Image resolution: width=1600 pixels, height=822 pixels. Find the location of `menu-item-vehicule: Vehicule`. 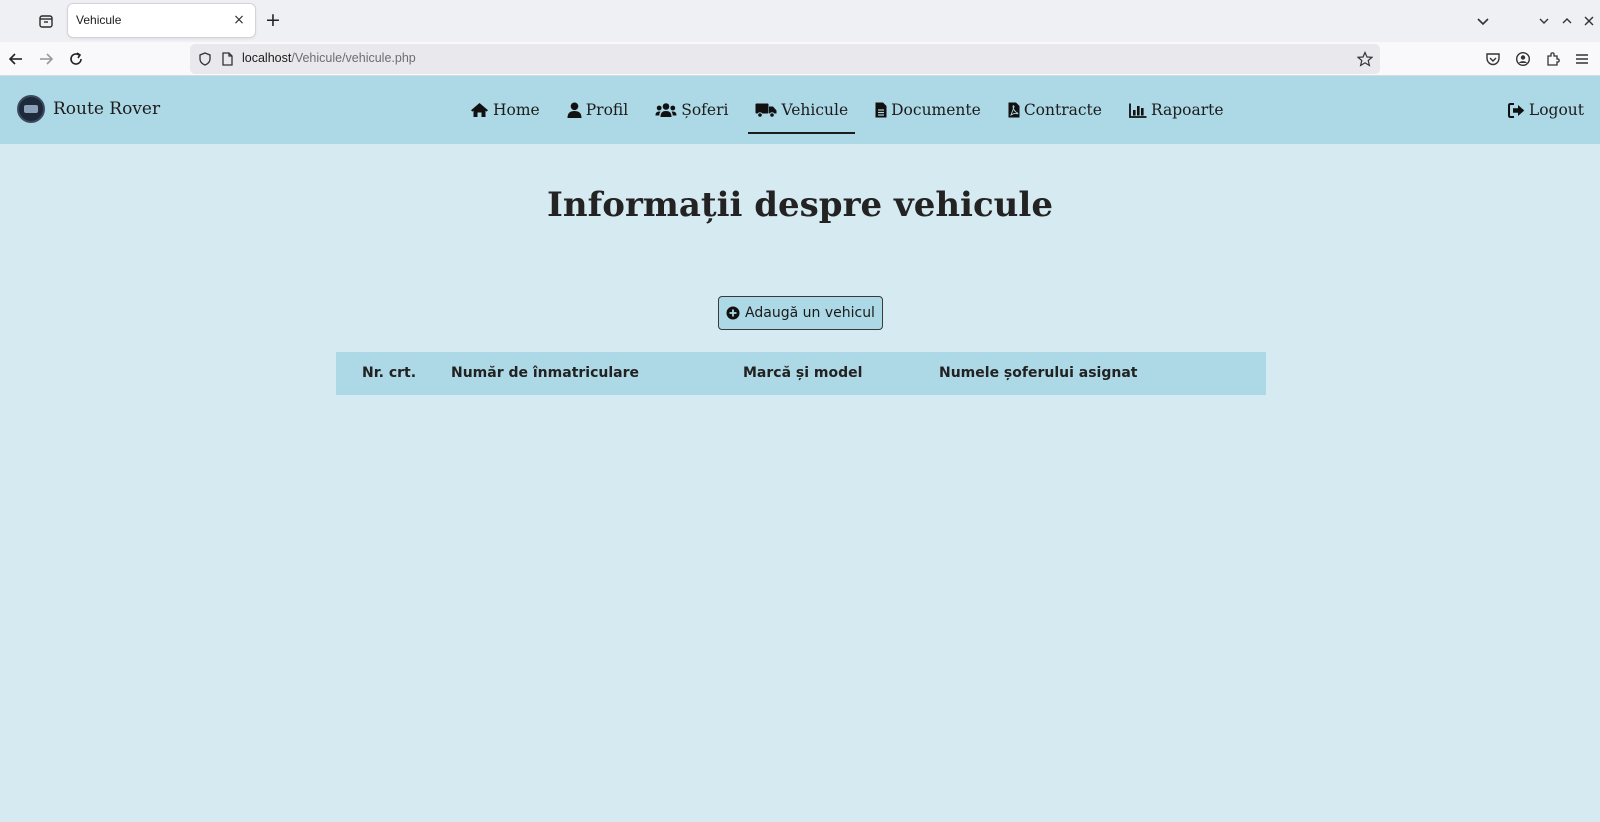

menu-item-vehicule: Vehicule is located at coordinates (801, 110).